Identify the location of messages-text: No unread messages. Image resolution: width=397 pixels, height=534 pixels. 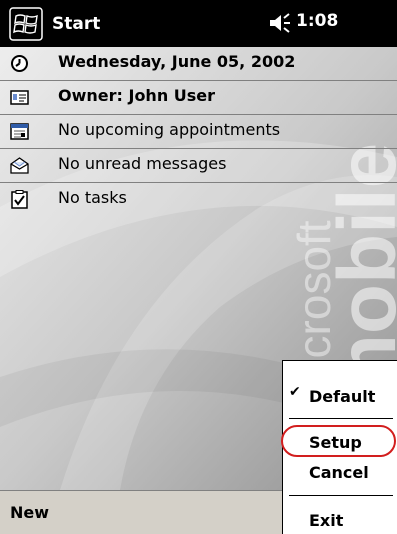
(142, 163).